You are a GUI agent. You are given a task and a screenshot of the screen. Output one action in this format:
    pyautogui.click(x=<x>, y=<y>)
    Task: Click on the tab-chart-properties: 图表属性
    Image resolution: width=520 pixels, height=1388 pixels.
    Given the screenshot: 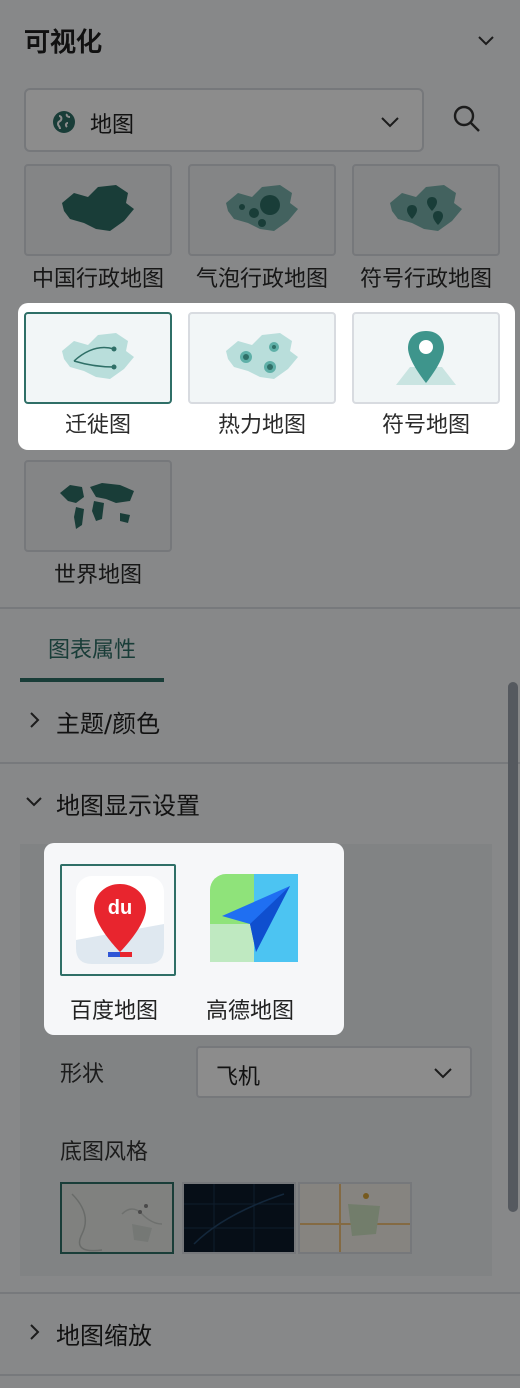 What is the action you would take?
    pyautogui.click(x=92, y=651)
    